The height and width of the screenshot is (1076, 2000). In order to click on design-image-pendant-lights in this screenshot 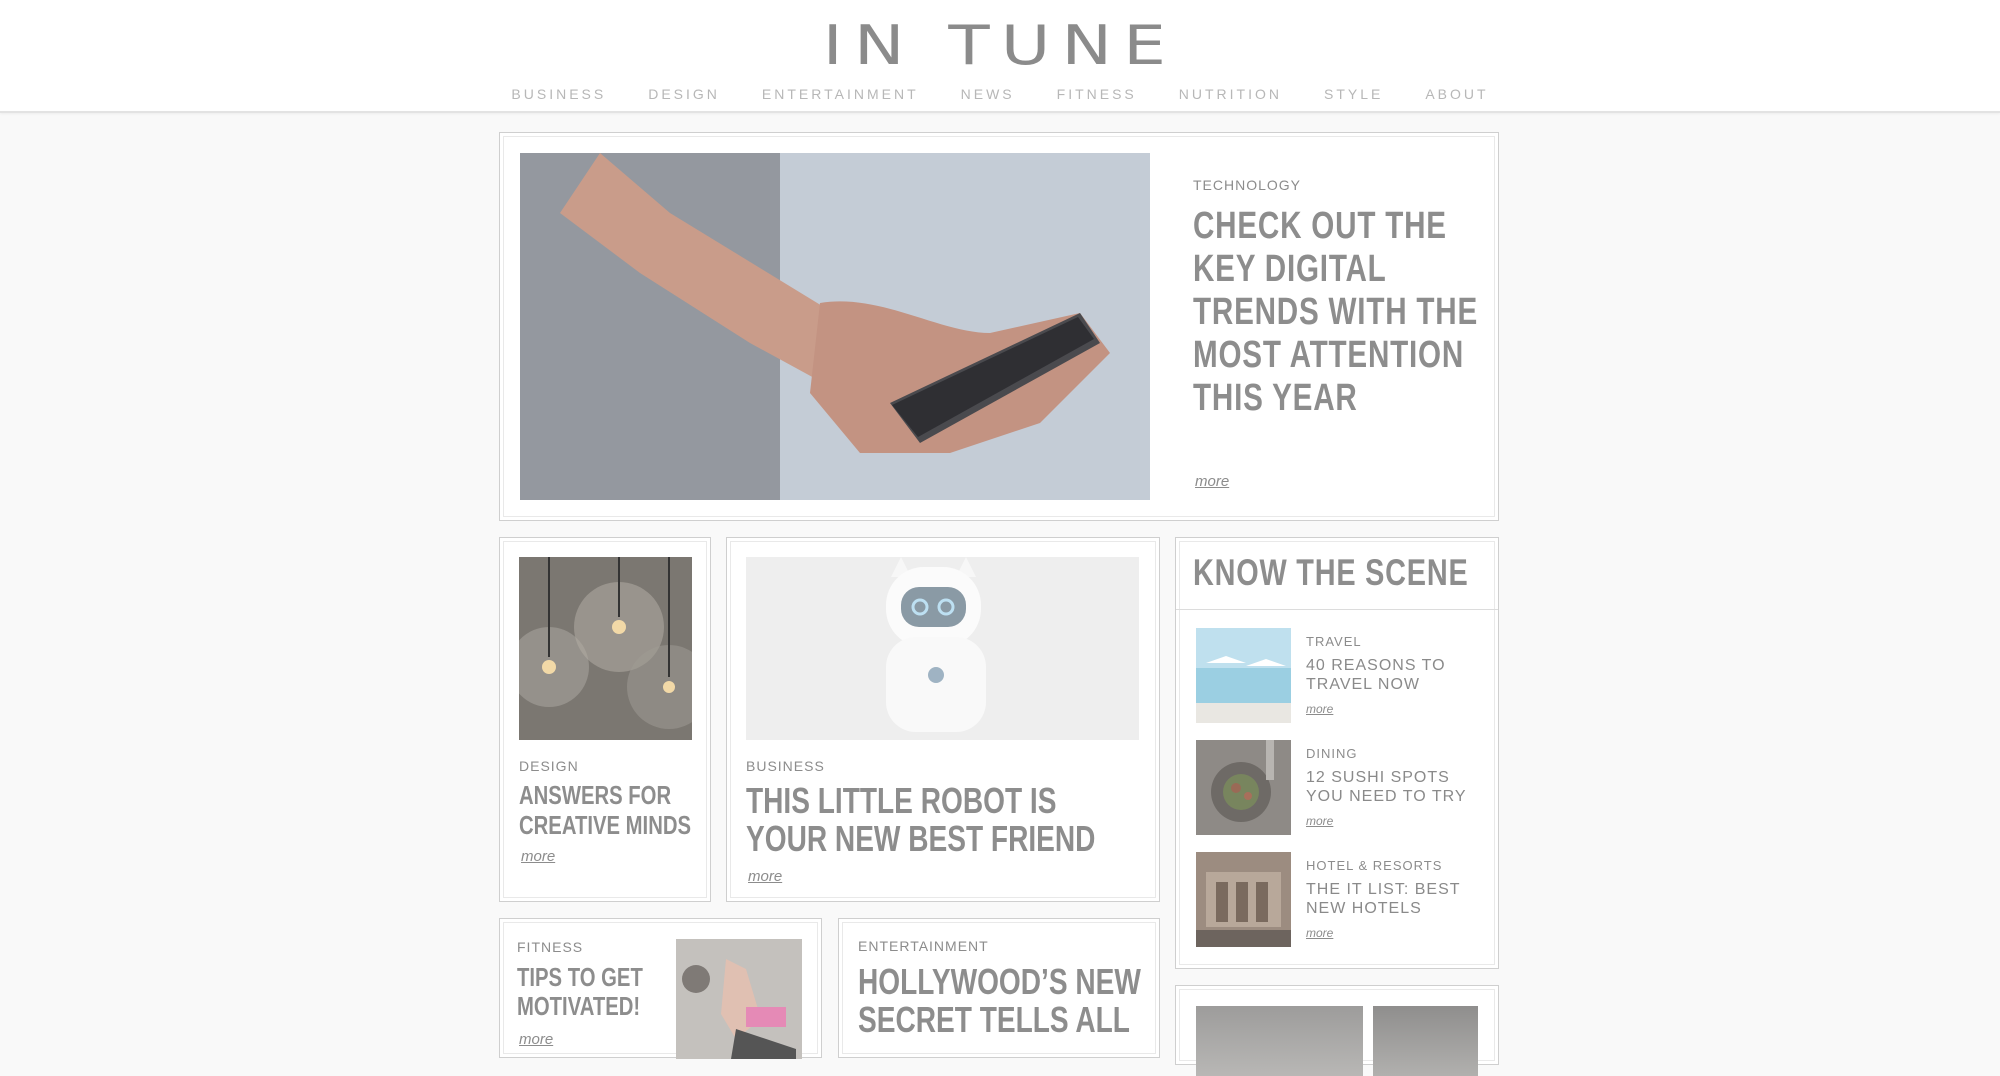, I will do `click(605, 648)`.